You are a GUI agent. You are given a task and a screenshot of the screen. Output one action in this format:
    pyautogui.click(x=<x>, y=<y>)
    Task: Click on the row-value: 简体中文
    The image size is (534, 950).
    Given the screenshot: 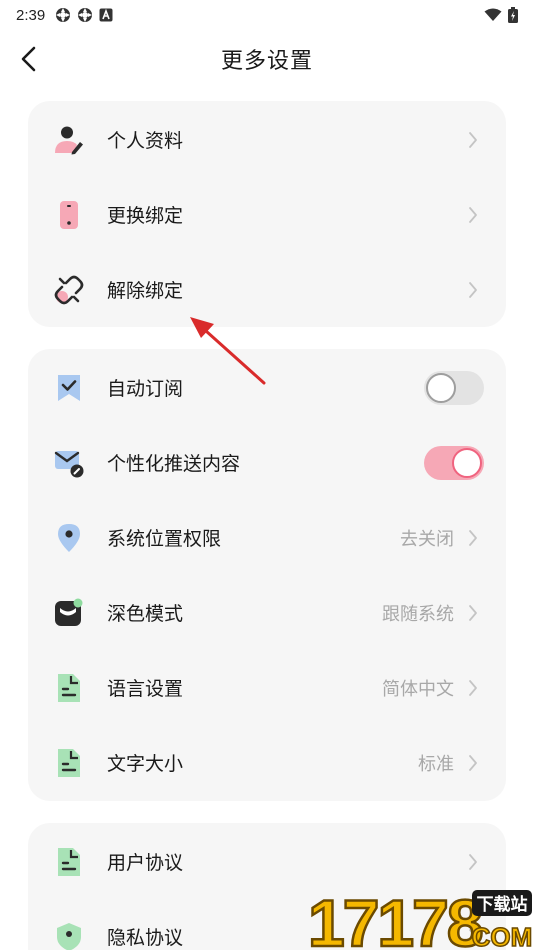 What is the action you would take?
    pyautogui.click(x=418, y=689)
    